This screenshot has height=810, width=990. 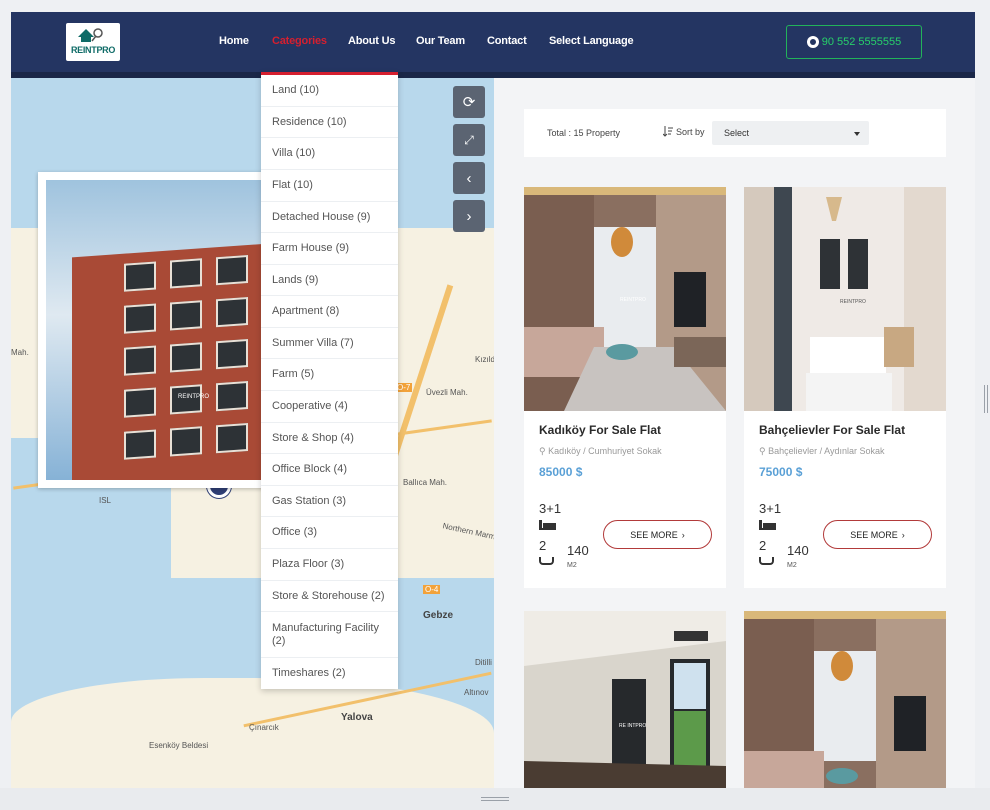 What do you see at coordinates (684, 131) in the screenshot?
I see `sort-by-label: Sort by` at bounding box center [684, 131].